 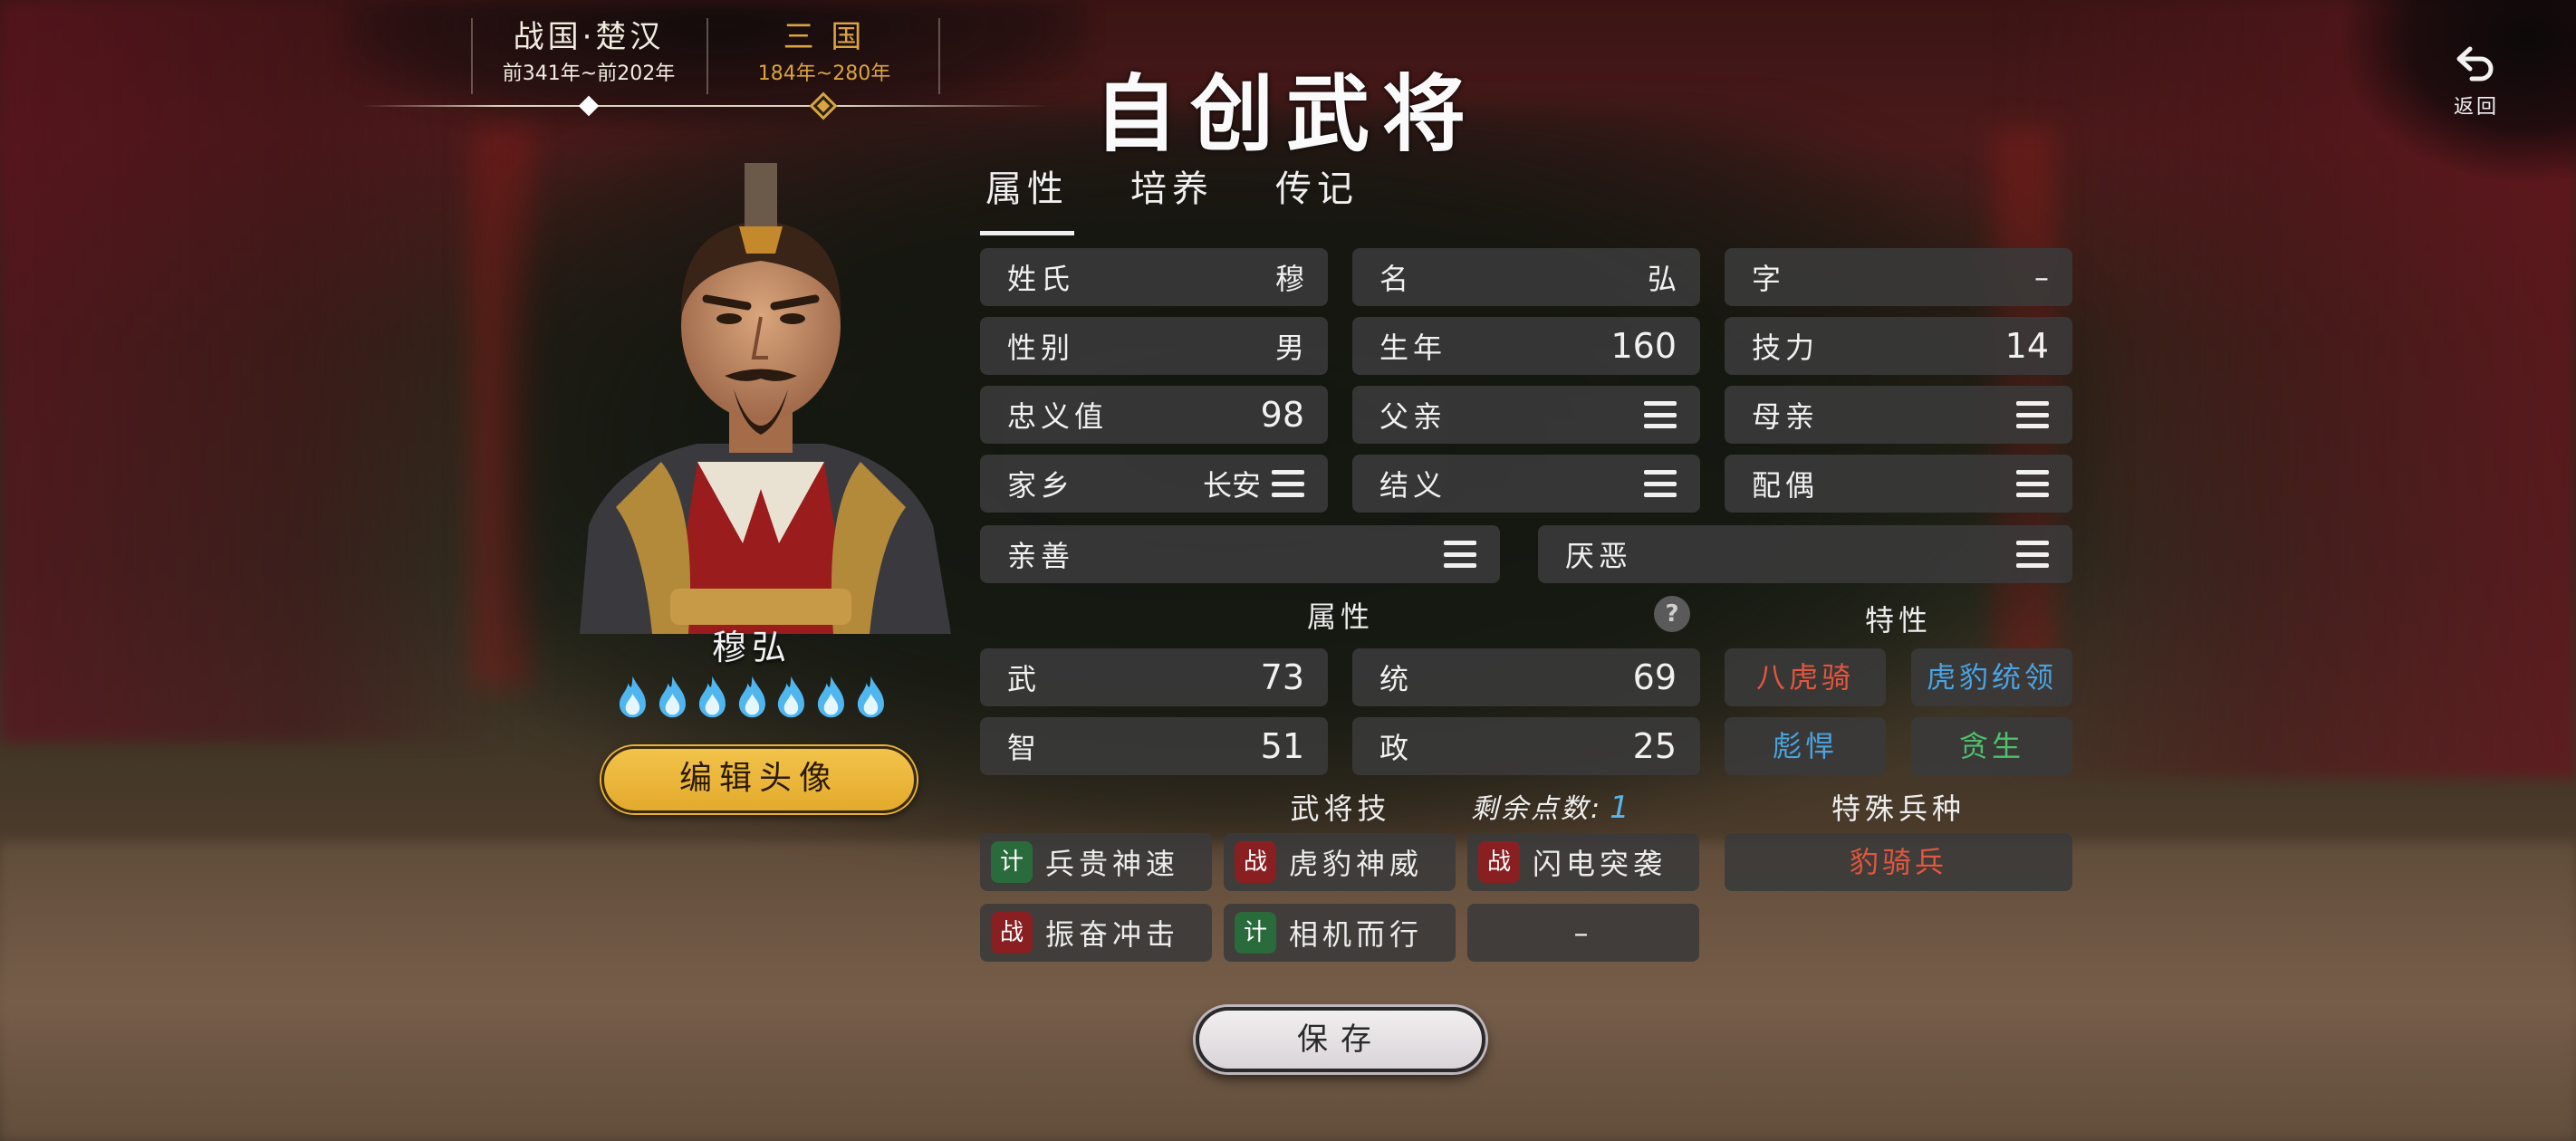 What do you see at coordinates (1413, 486) in the screenshot?
I see `field-label: 结义` at bounding box center [1413, 486].